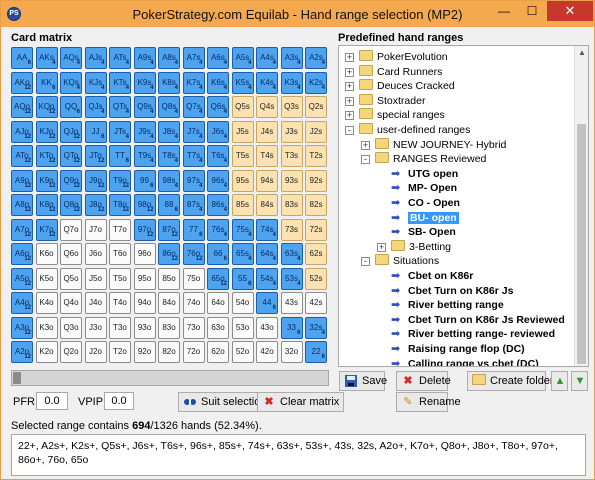 This screenshot has width=595, height=480. Describe the element at coordinates (316, 107) in the screenshot. I see `hand-cell-Q2s: Q2s` at that location.